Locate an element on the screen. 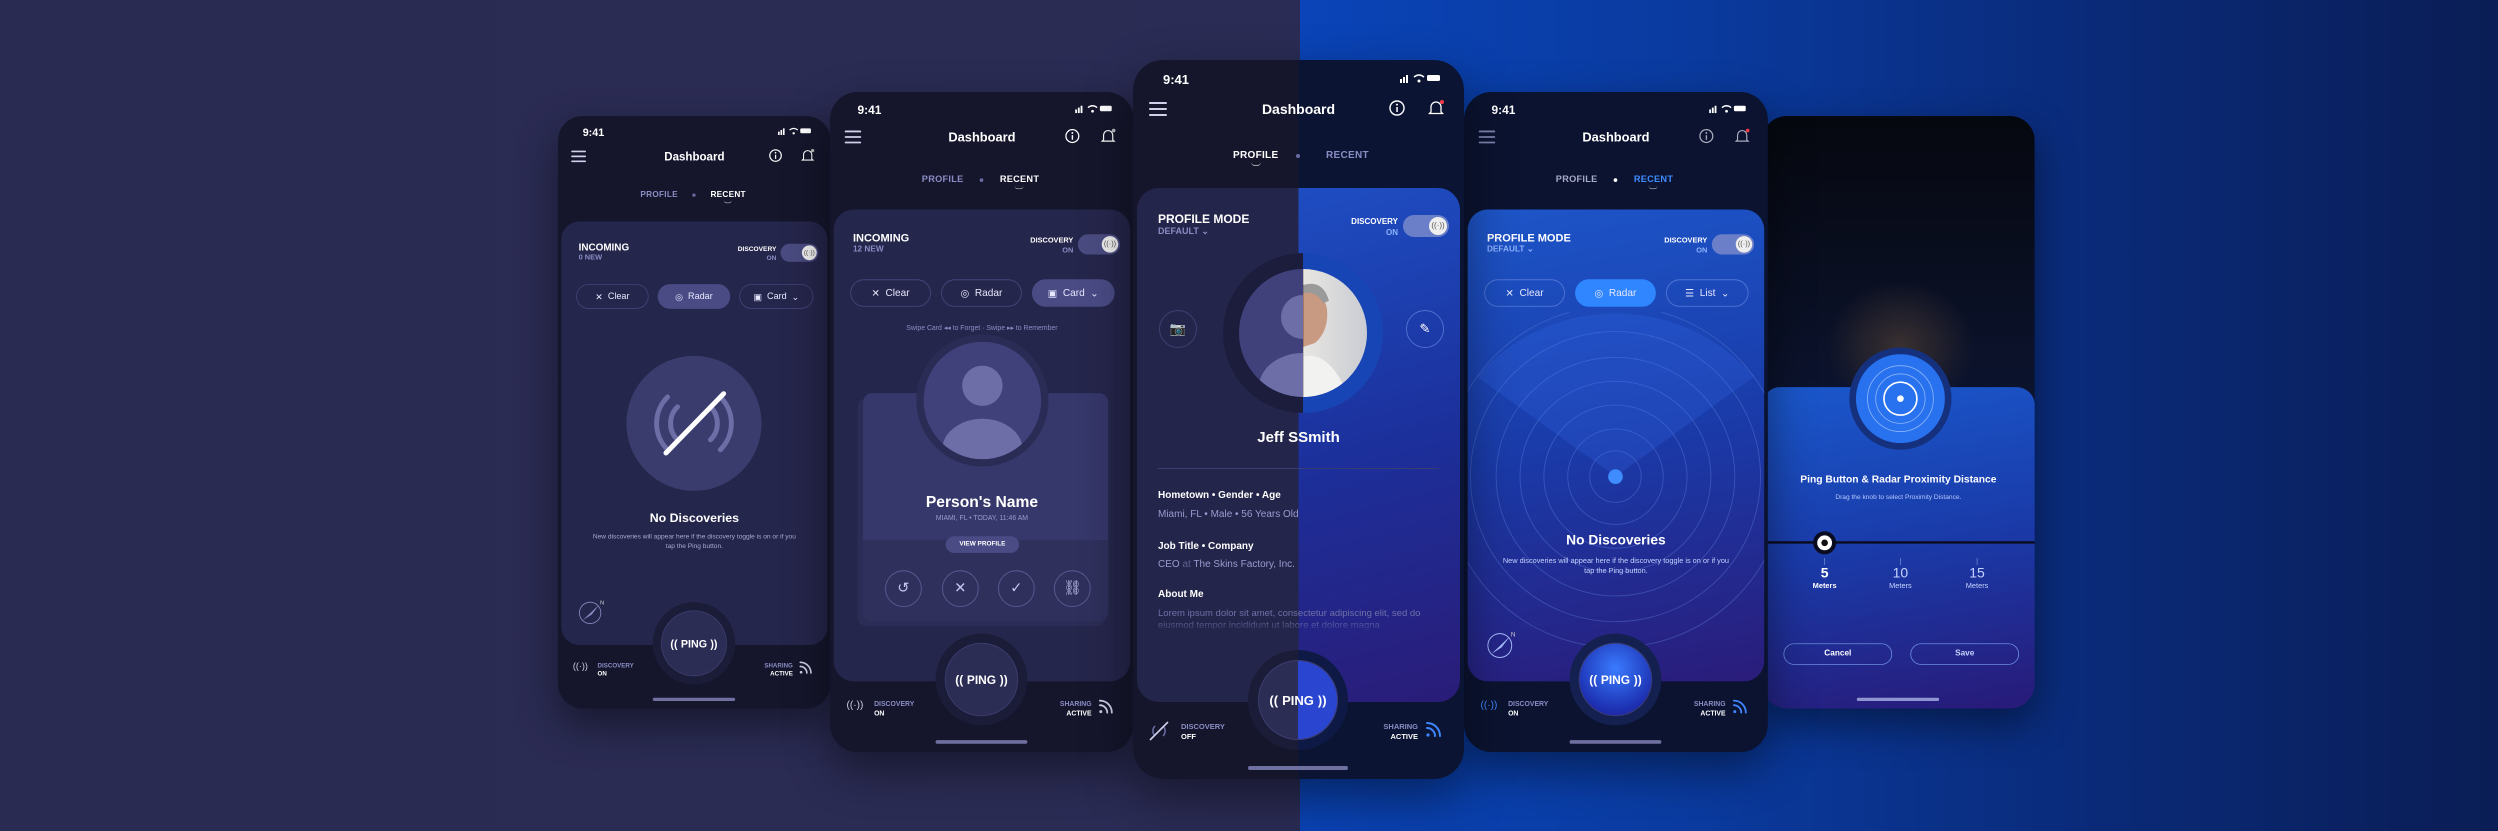 The image size is (2498, 831). no-signal-icon is located at coordinates (694, 423).